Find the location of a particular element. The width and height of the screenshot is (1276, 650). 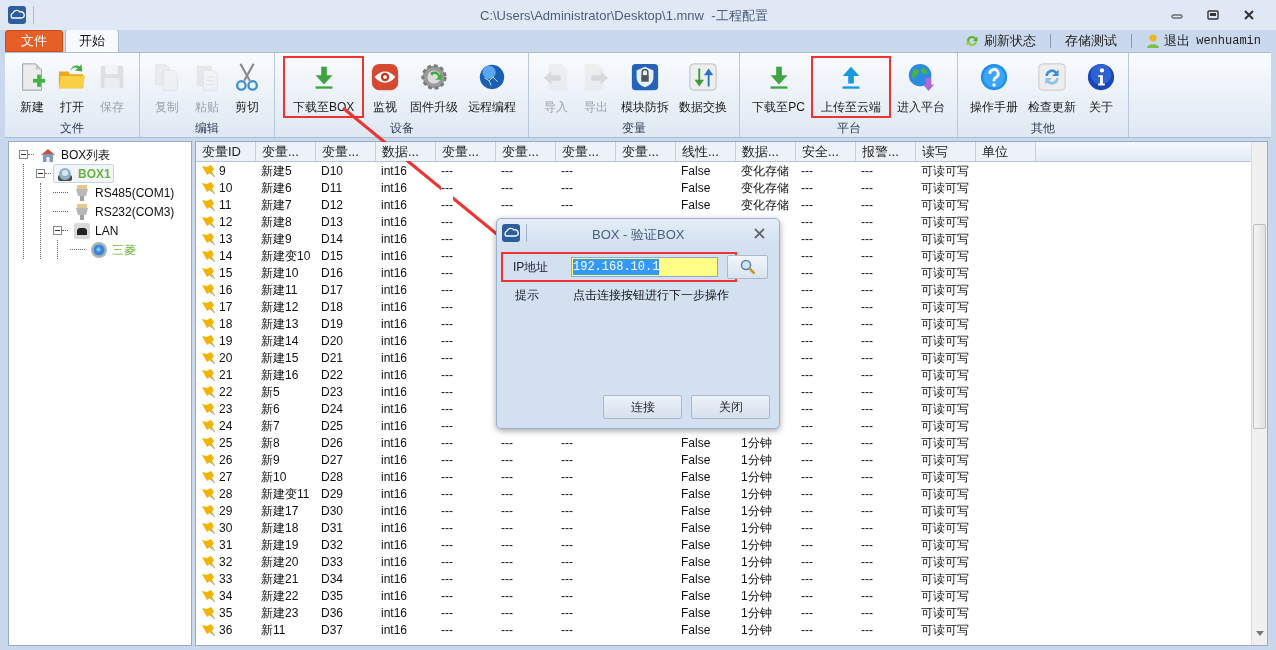

ribbon-button: 操作手册 is located at coordinates (994, 87).